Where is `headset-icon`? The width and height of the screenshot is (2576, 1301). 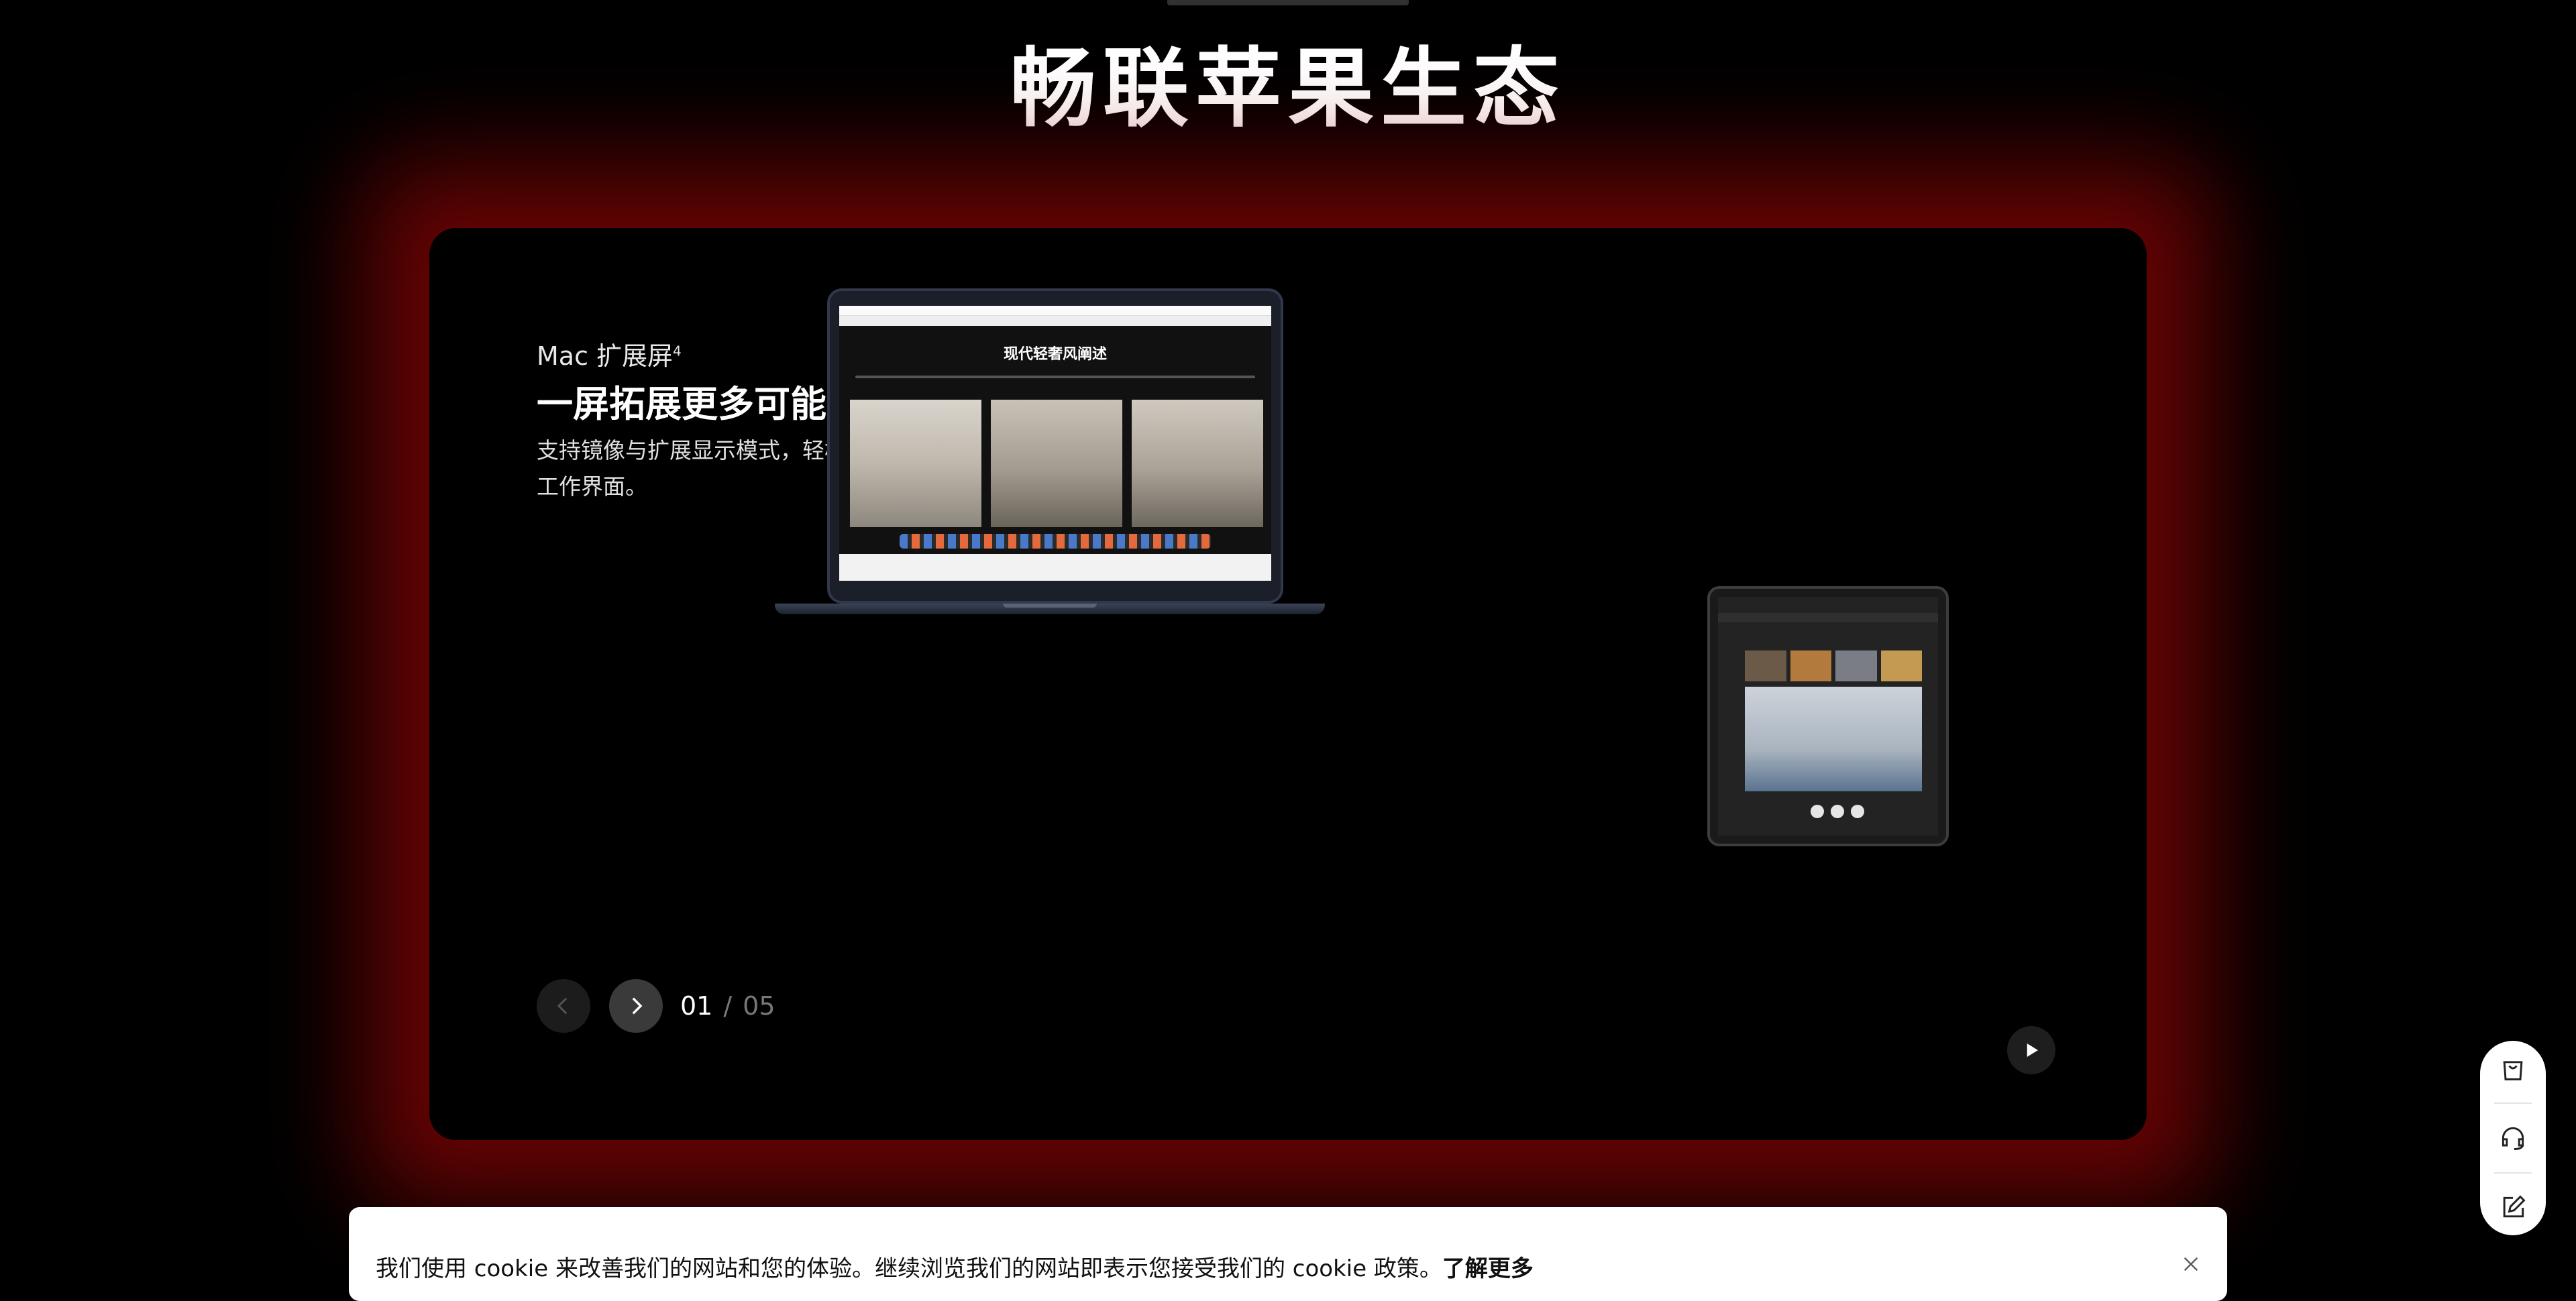
headset-icon is located at coordinates (2513, 1138).